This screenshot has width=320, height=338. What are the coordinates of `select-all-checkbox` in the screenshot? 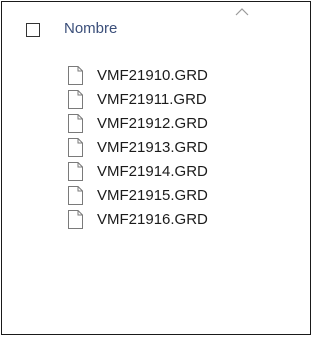 It's located at (33, 30).